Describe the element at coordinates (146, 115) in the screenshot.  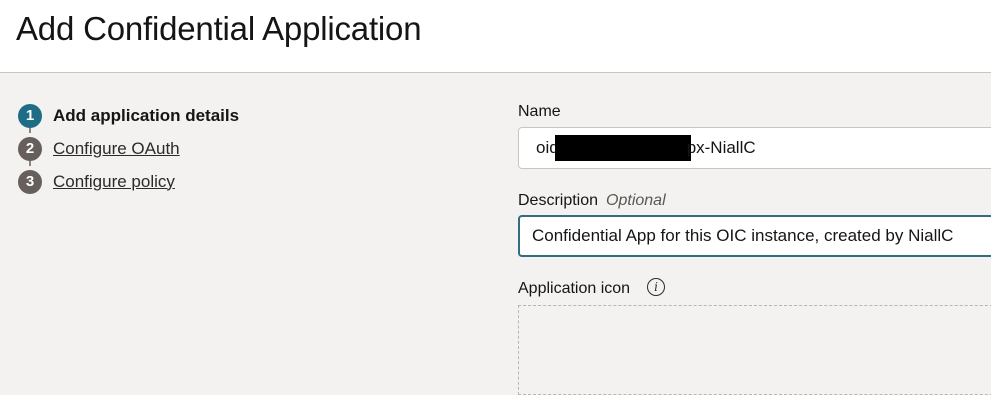
I see `step-label: Add application details` at that location.